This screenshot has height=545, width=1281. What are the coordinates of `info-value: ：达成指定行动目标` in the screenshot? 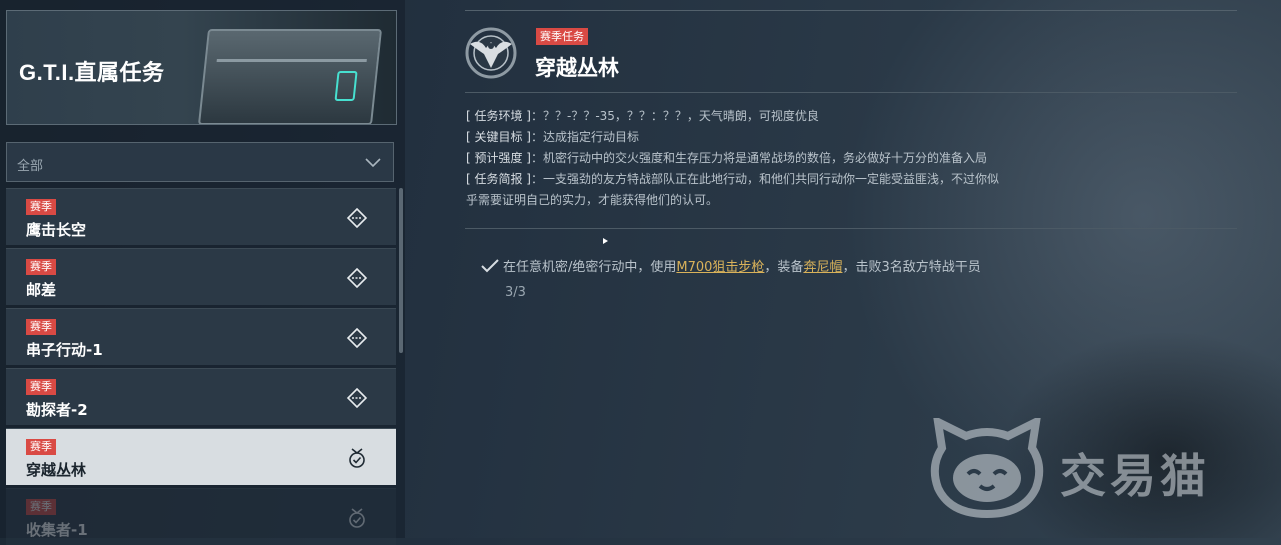 It's located at (585, 137).